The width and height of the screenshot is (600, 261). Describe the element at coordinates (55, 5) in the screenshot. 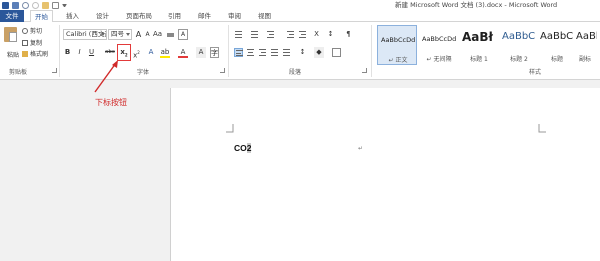

I see `print-preview-icon` at that location.